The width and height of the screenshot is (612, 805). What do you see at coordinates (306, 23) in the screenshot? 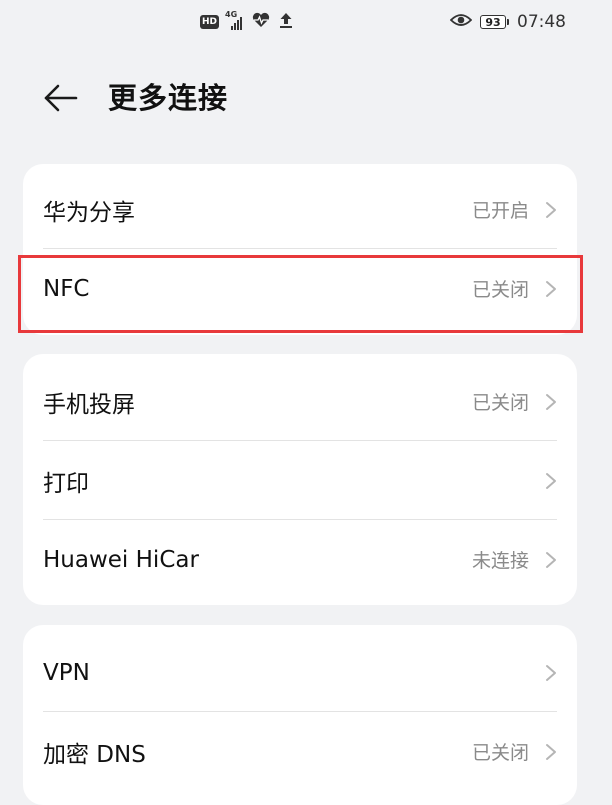
I see `status-bar: HD 4G 93 07:48` at bounding box center [306, 23].